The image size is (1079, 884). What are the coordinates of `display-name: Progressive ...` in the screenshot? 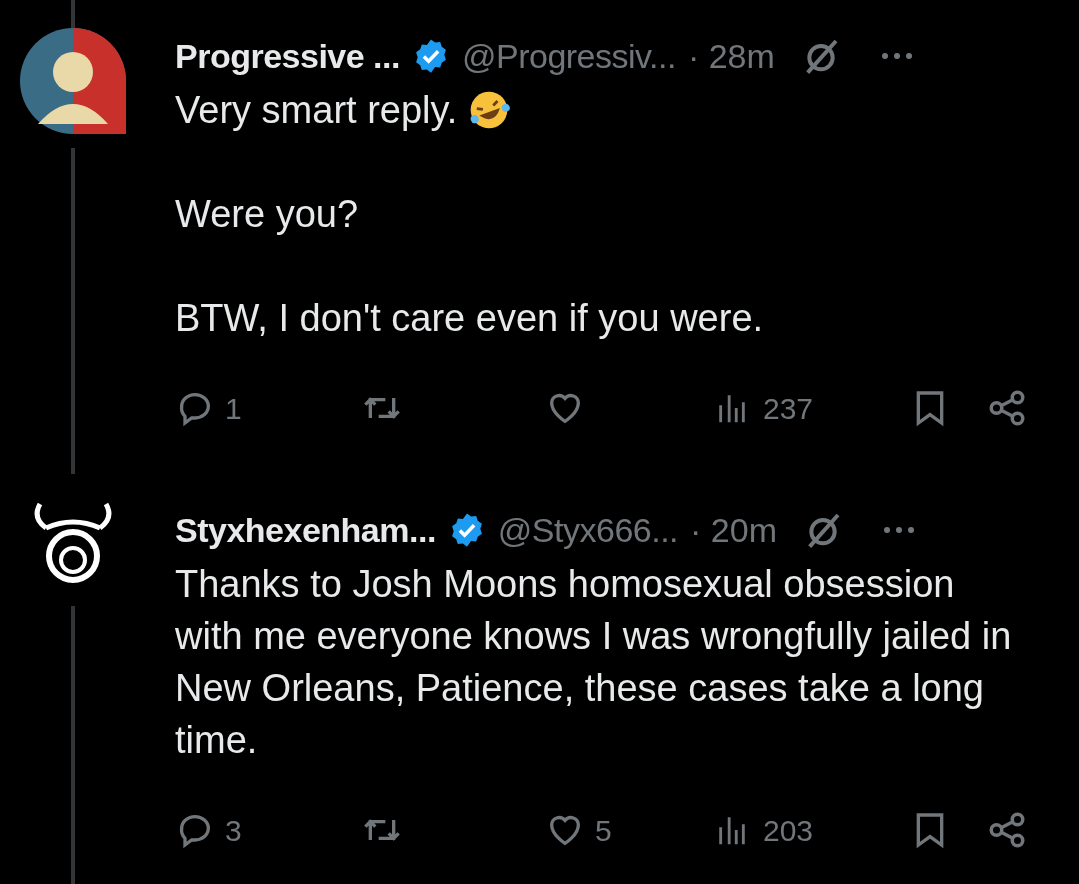 It's located at (287, 56).